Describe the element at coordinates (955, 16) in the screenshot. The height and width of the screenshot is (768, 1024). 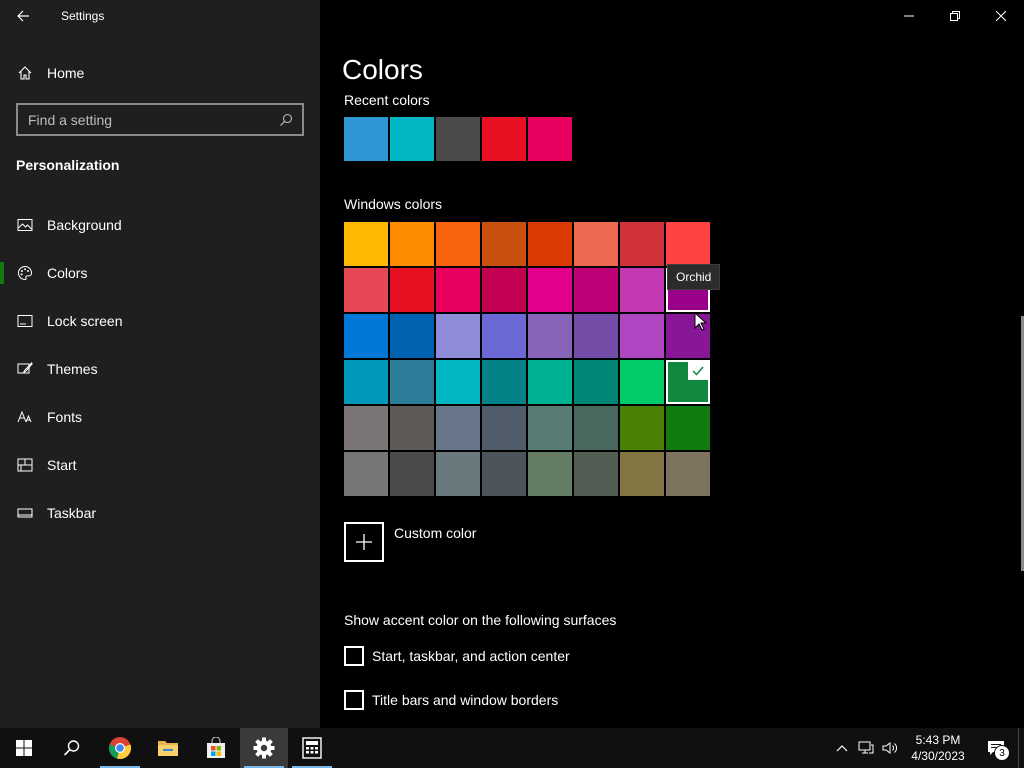
I see `restore-button` at that location.